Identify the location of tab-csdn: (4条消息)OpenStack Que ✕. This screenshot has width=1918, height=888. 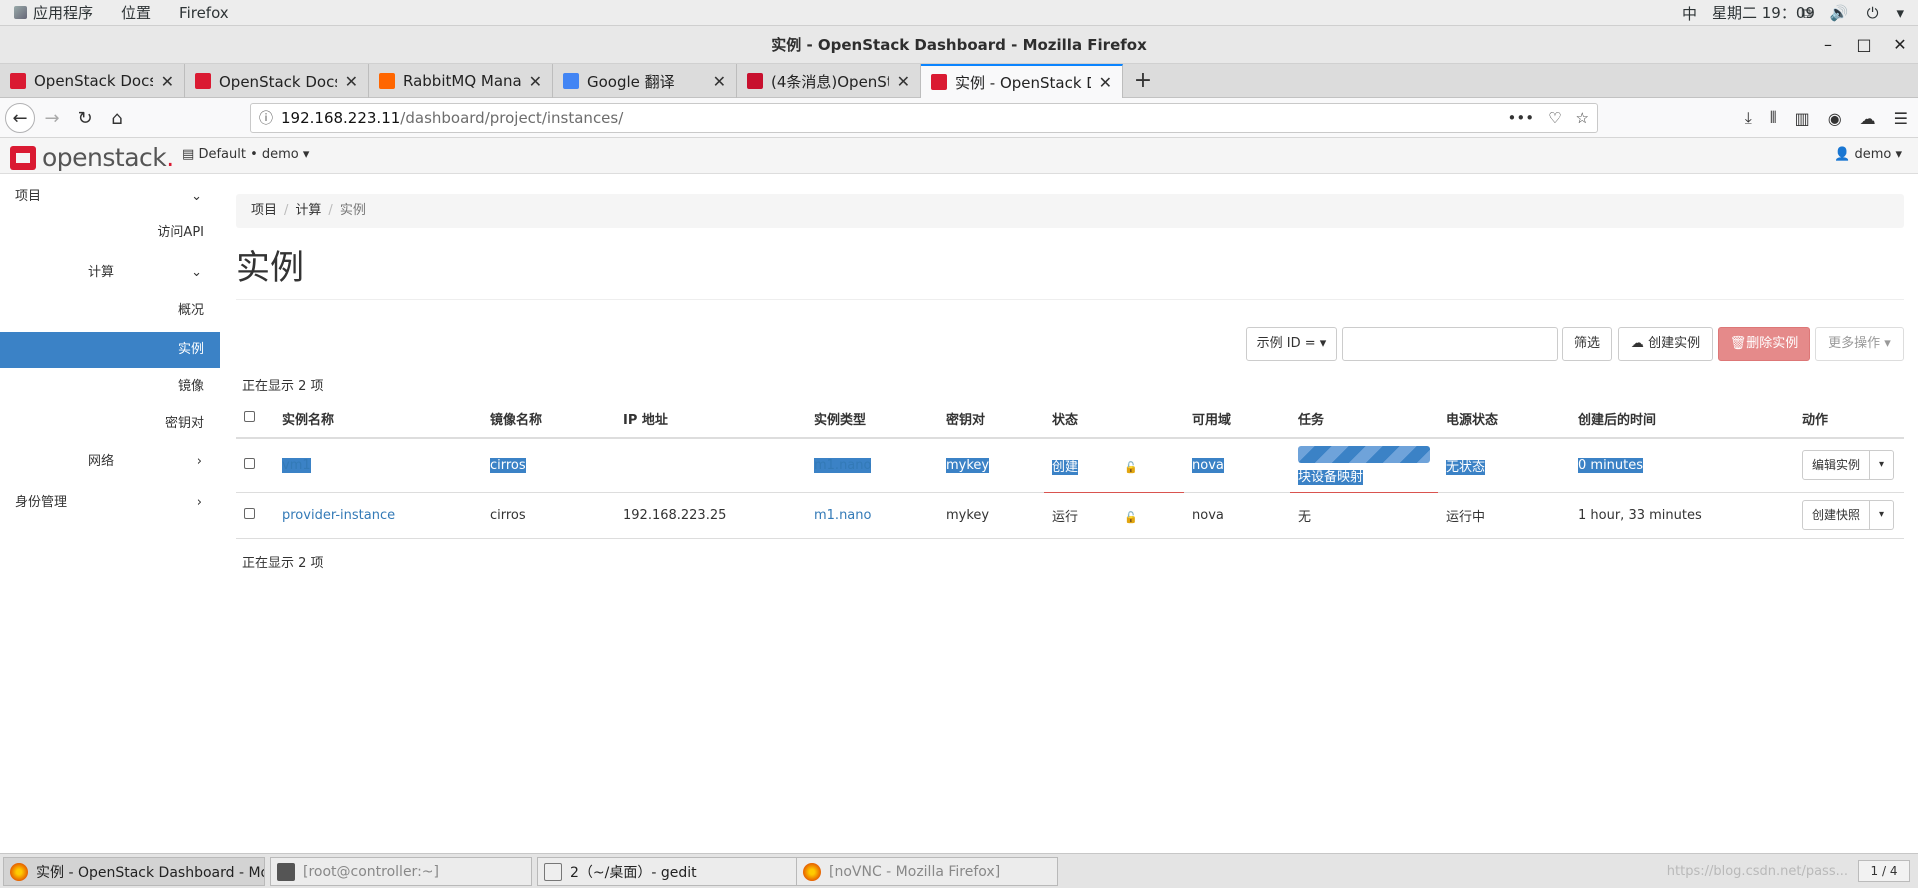
(829, 81).